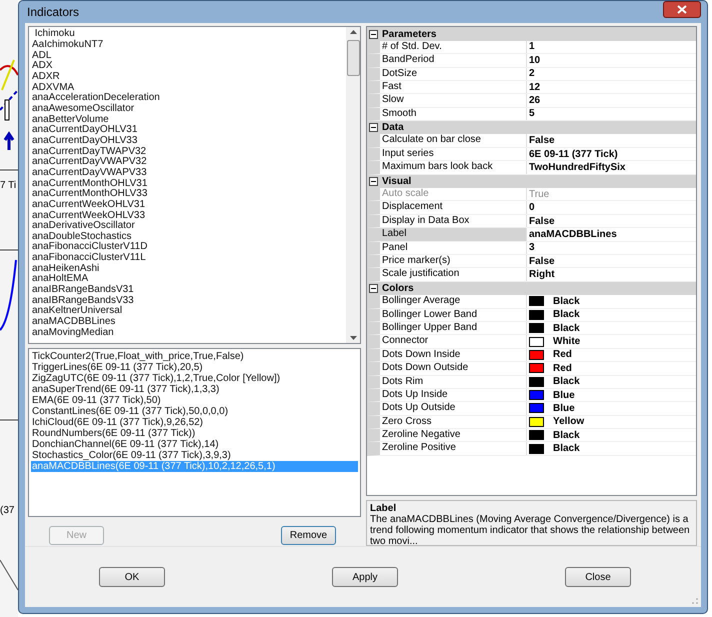  I want to click on indicator-item: anaDerivativeOscillator, so click(188, 226).